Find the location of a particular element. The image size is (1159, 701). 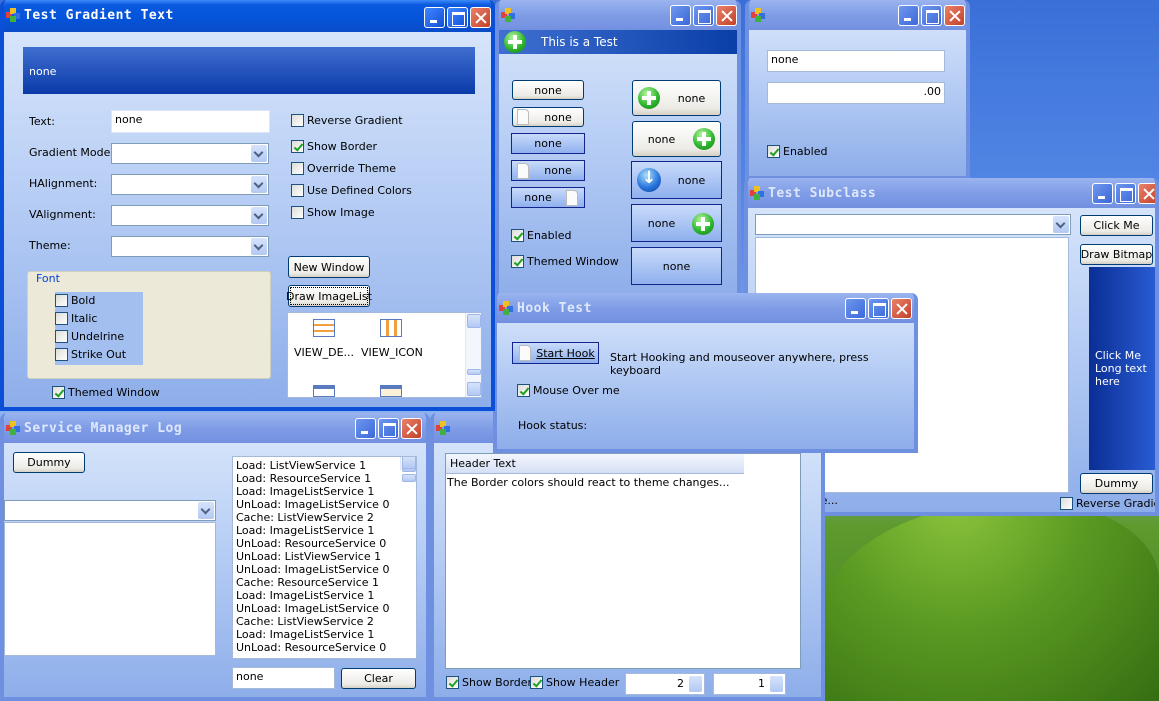

log-item: UnLoad: ListViewService 1 is located at coordinates (324, 556).